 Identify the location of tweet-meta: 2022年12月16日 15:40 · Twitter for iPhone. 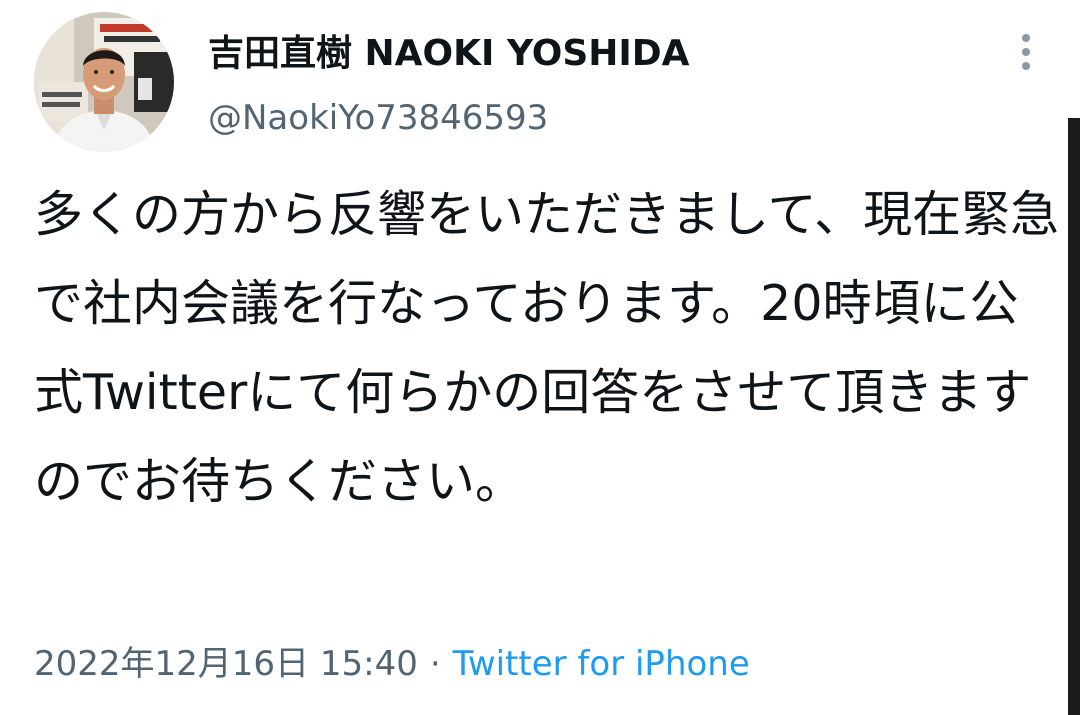
(392, 664).